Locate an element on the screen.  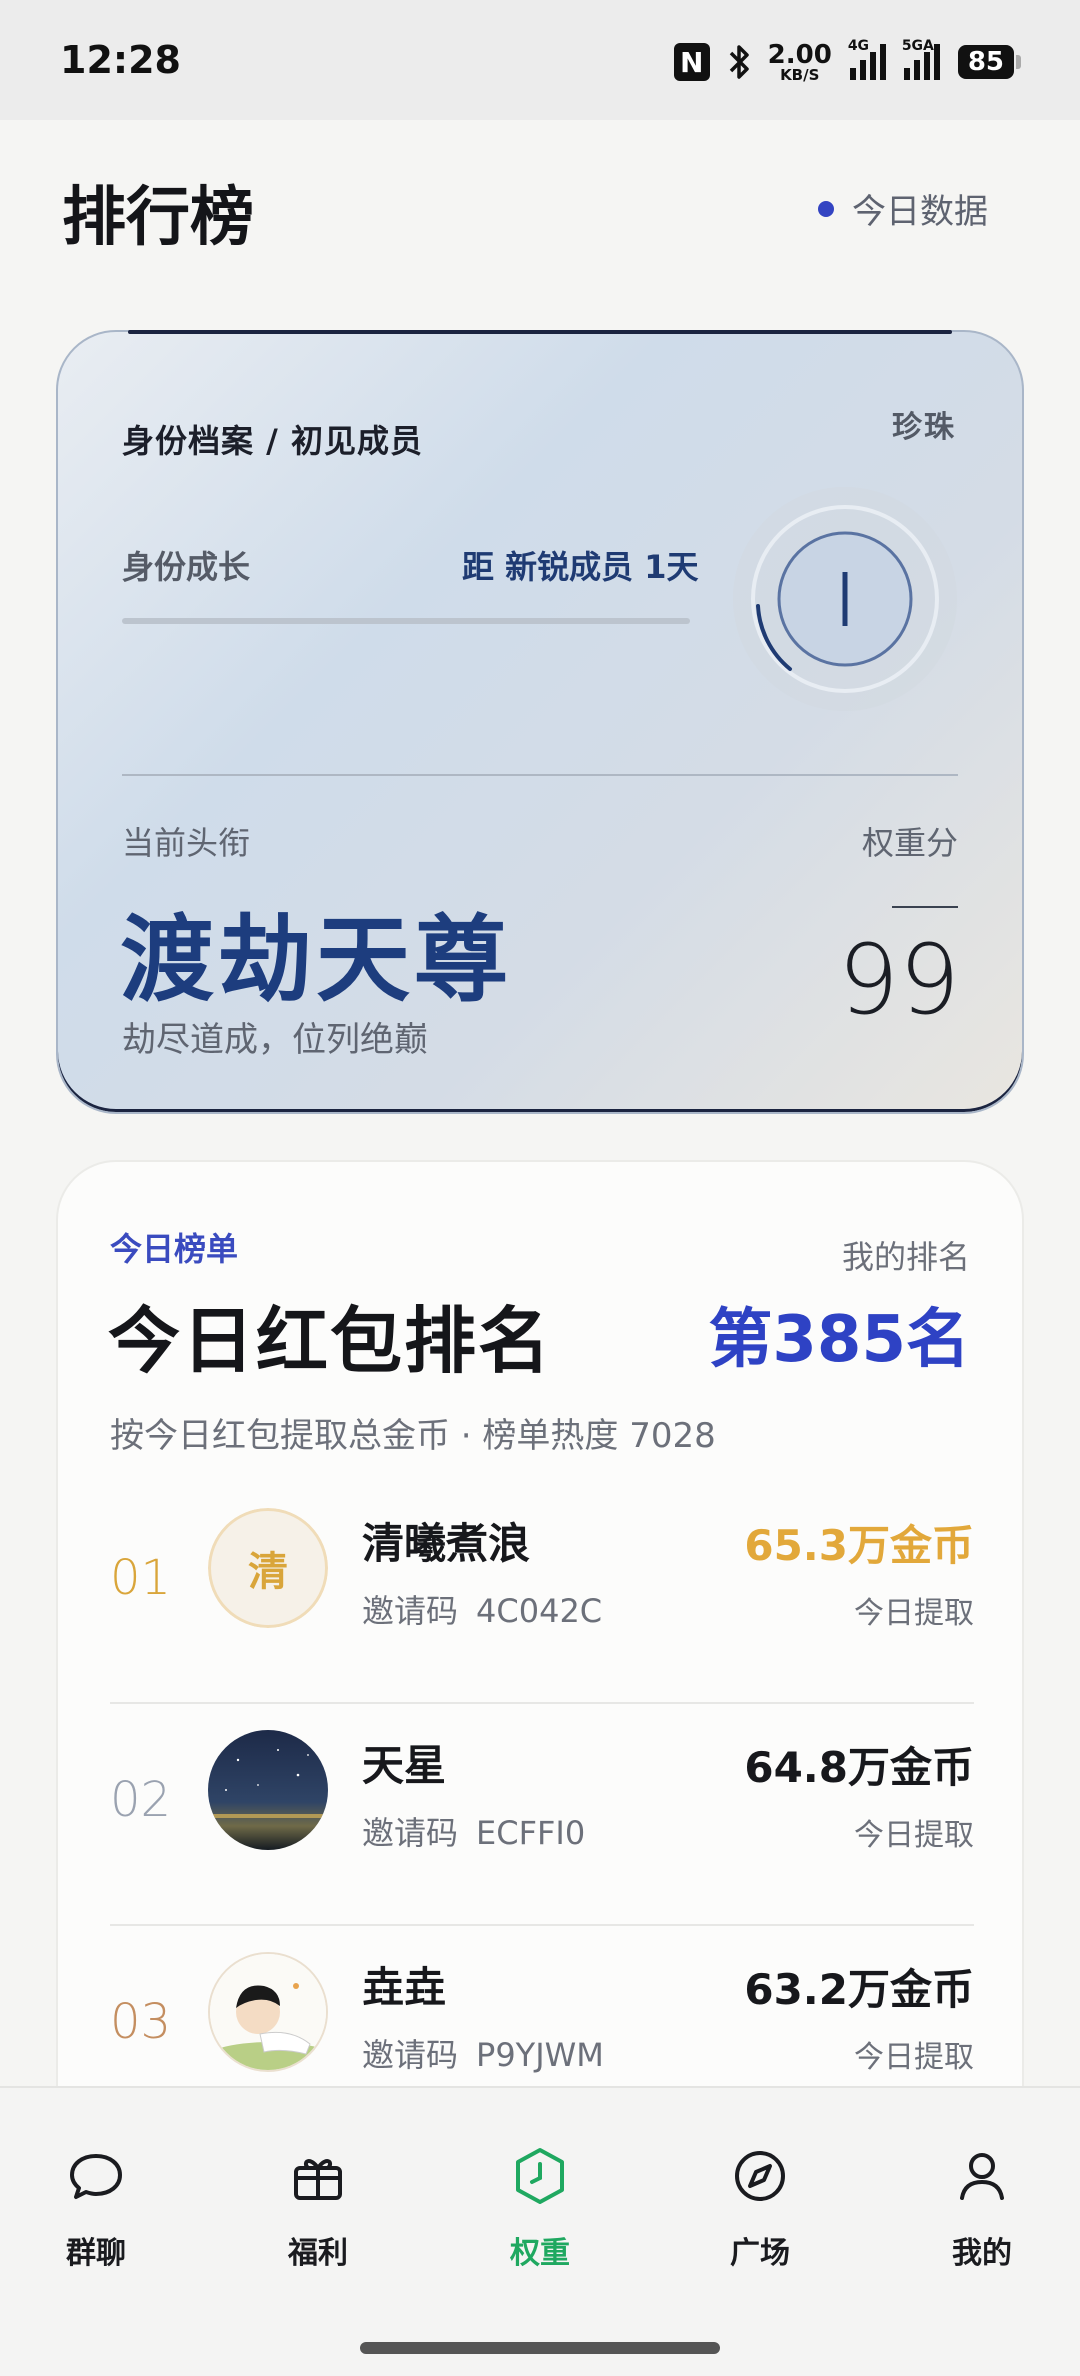
current-title: 渡劫天尊 is located at coordinates (316, 960).